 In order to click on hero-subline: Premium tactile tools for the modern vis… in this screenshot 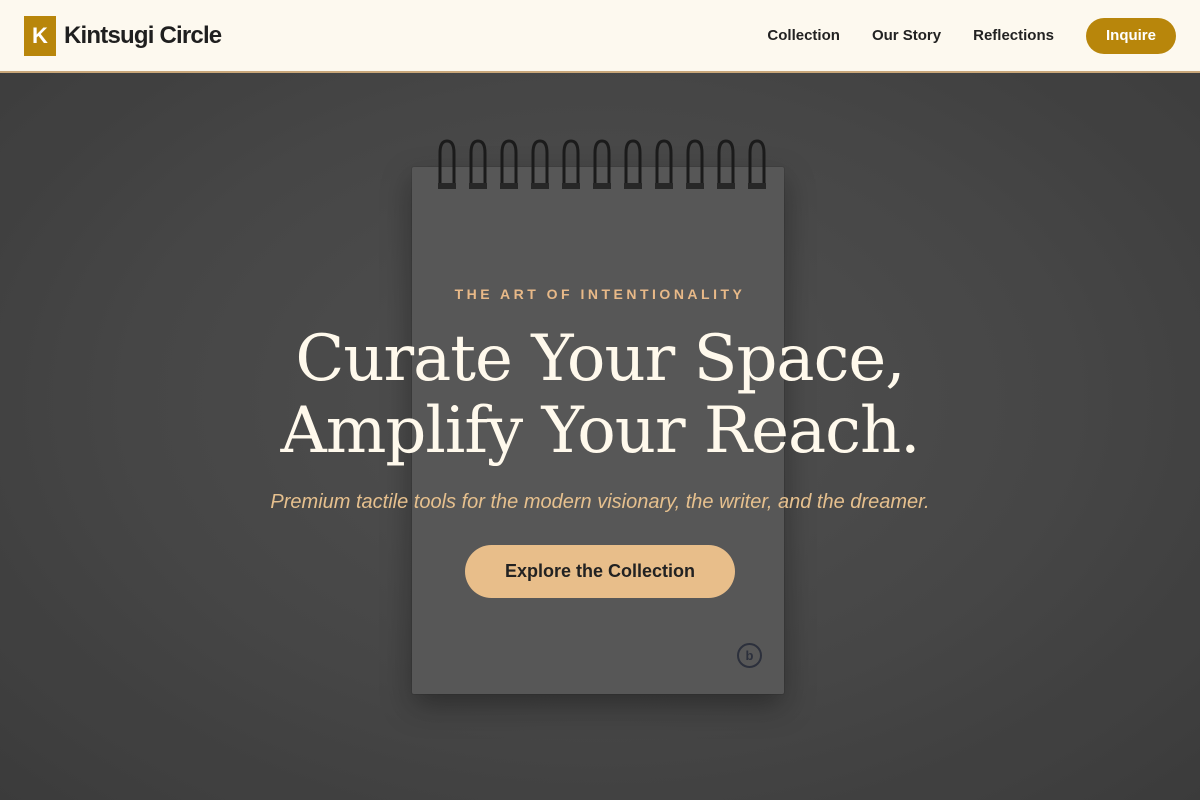, I will do `click(600, 502)`.